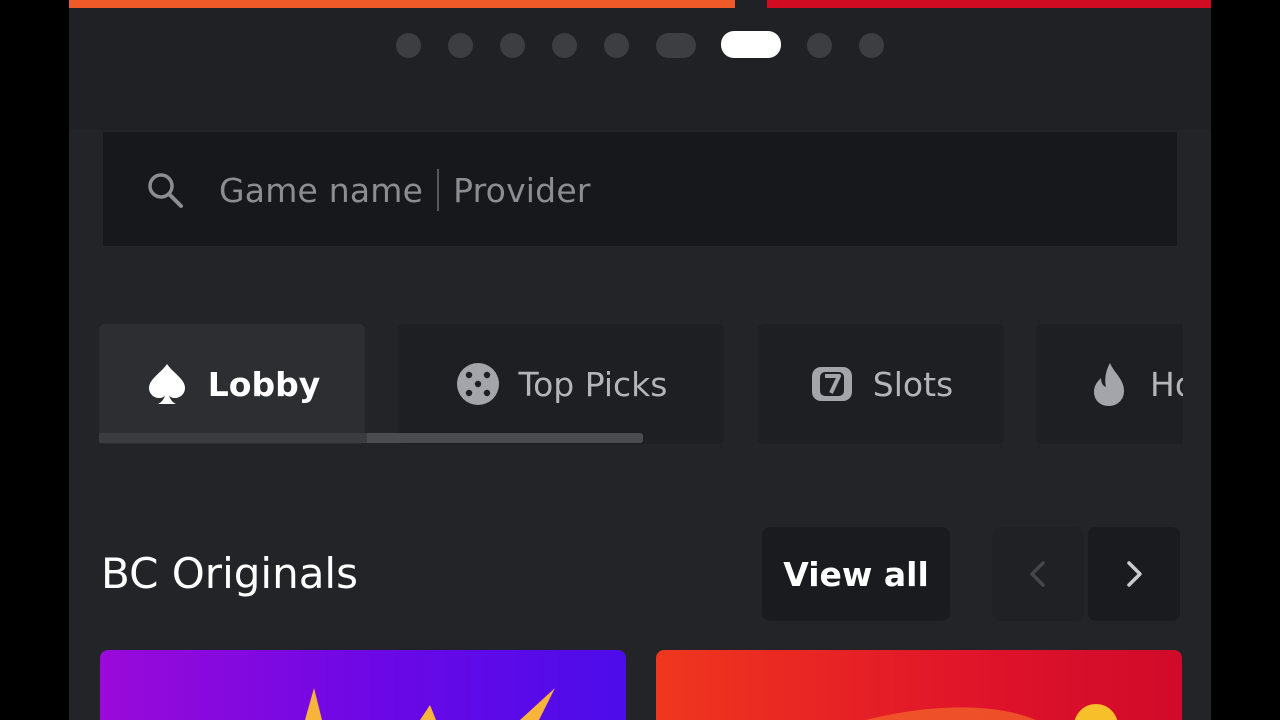  I want to click on search-icon, so click(165, 190).